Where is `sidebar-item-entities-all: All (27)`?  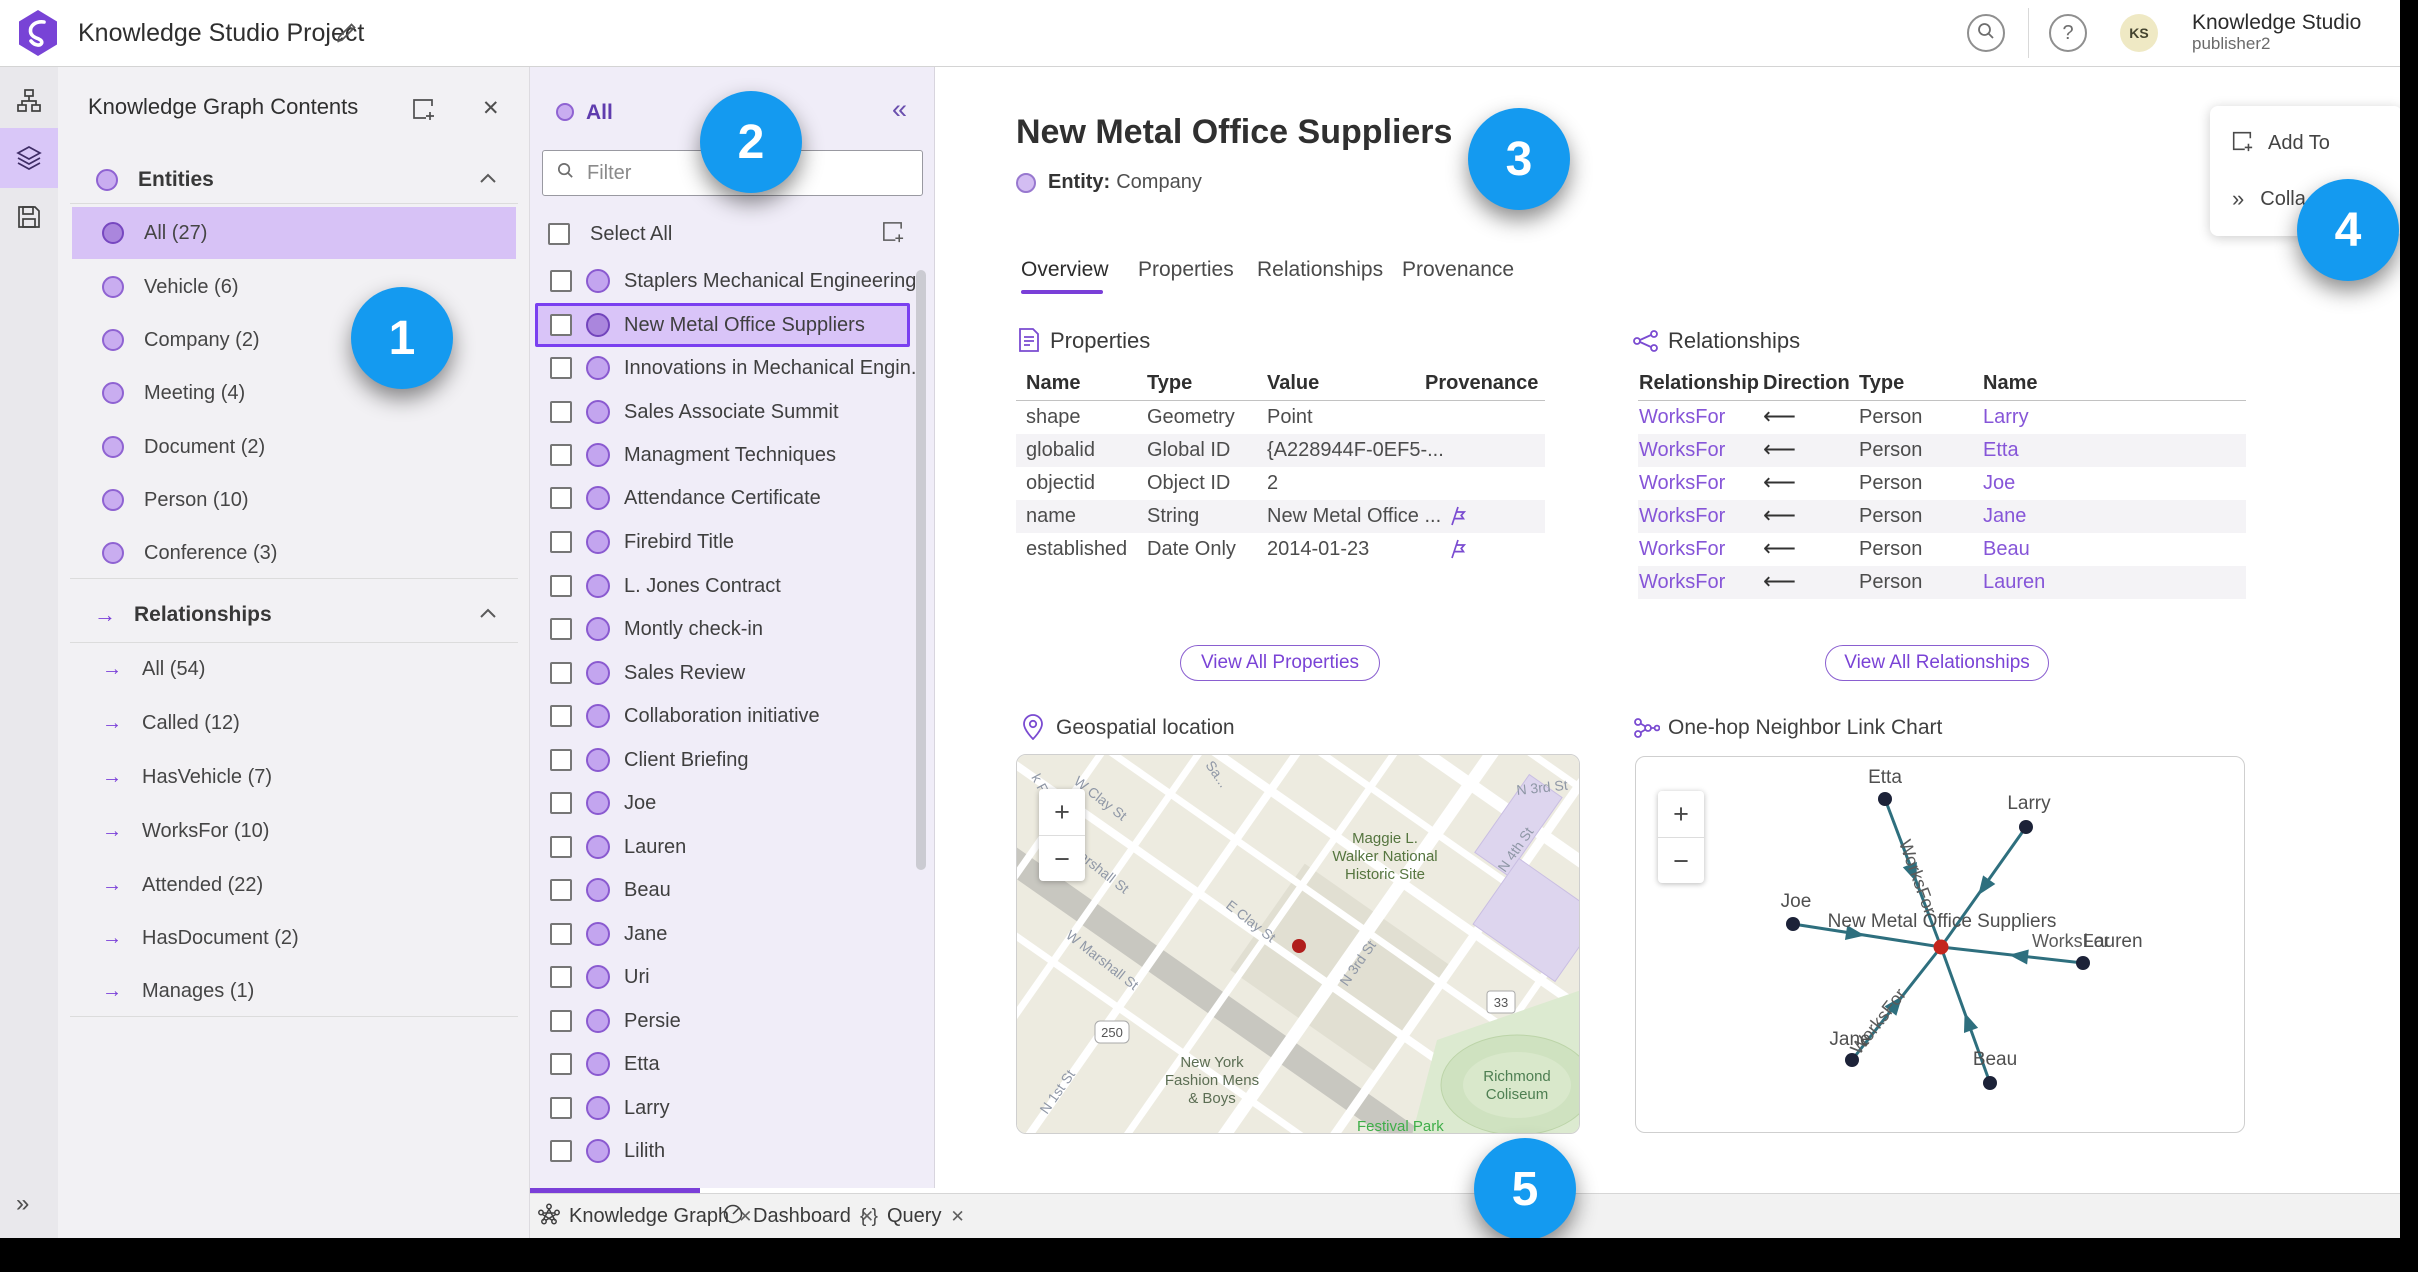
sidebar-item-entities-all: All (27) is located at coordinates (294, 233).